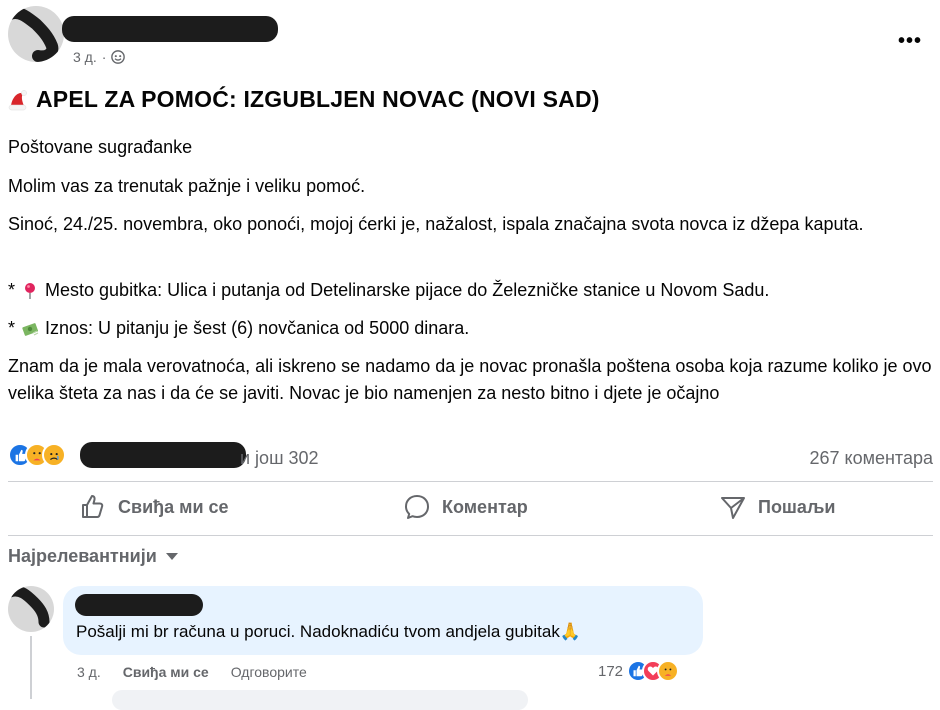 The image size is (940, 710). What do you see at coordinates (54, 455) in the screenshot?
I see `sad-reaction-icon` at bounding box center [54, 455].